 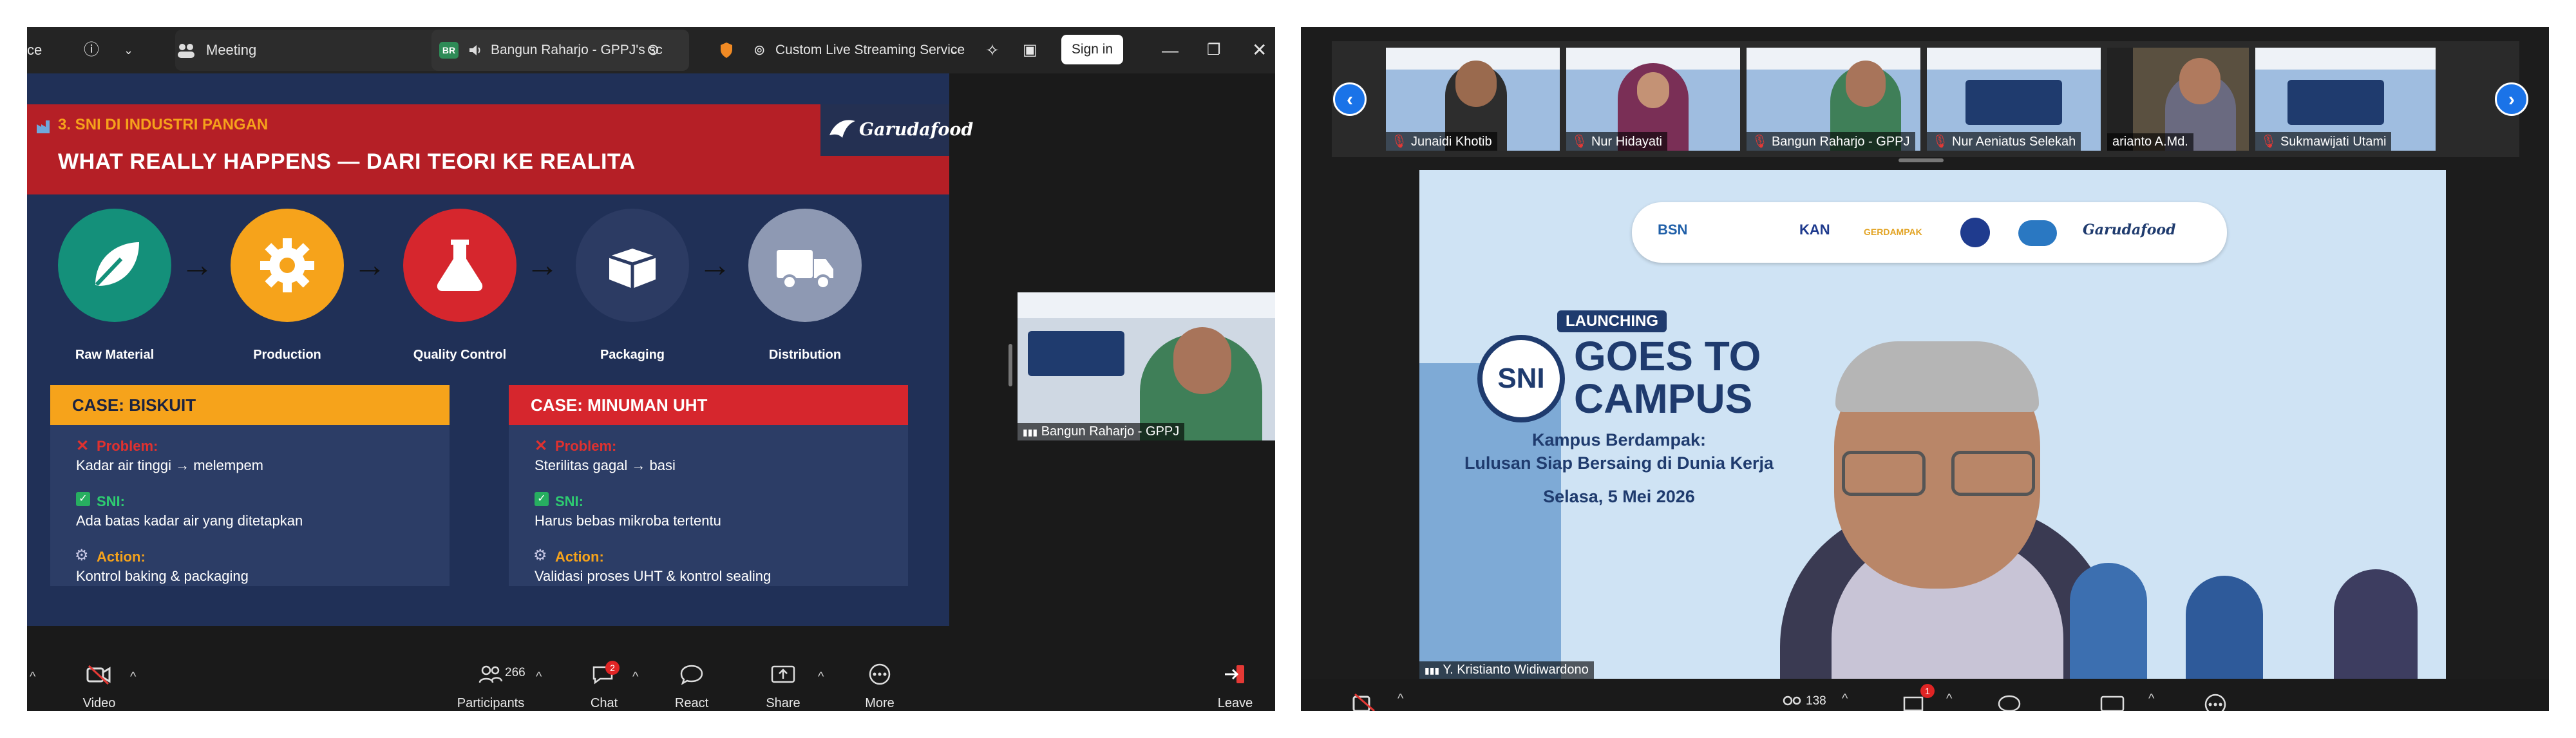 I want to click on title-fragment: ce, so click(x=35, y=50).